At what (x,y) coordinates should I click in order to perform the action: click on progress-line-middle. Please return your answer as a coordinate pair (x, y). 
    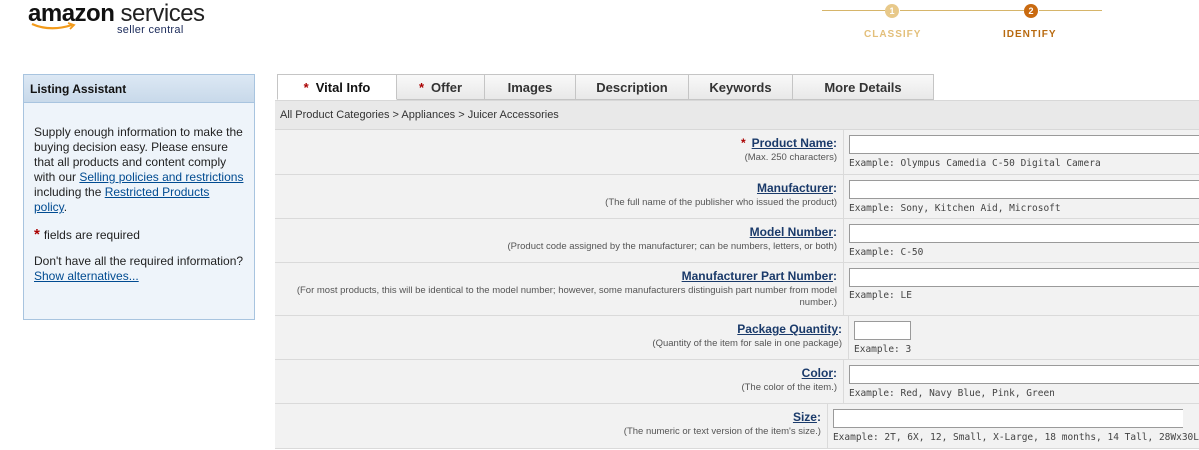
    Looking at the image, I should click on (962, 10).